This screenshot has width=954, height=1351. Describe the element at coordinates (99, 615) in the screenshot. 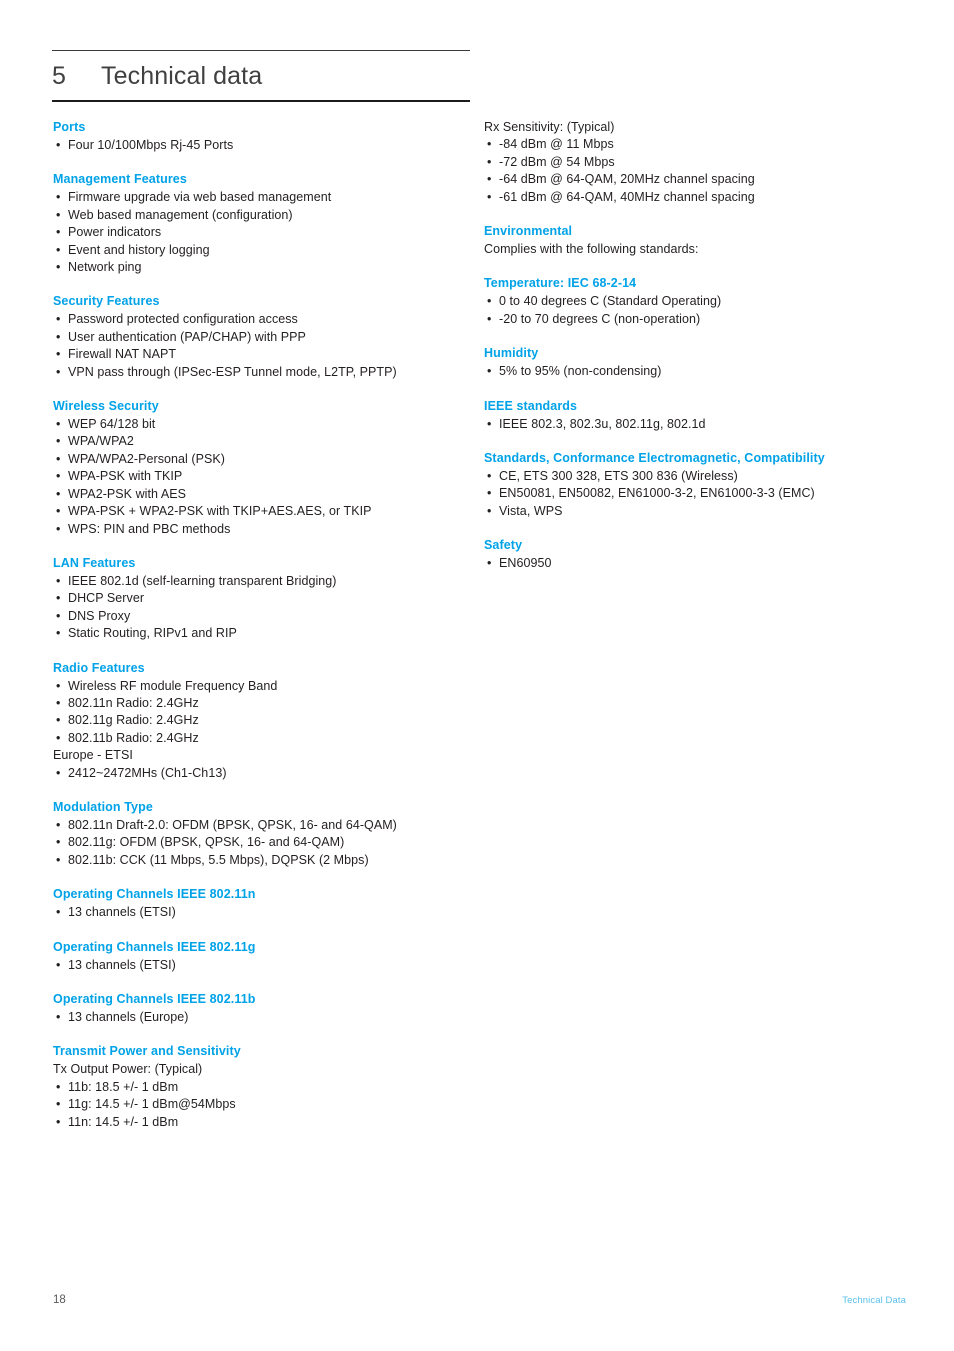

I see `list-item-label: DNS Proxy` at that location.